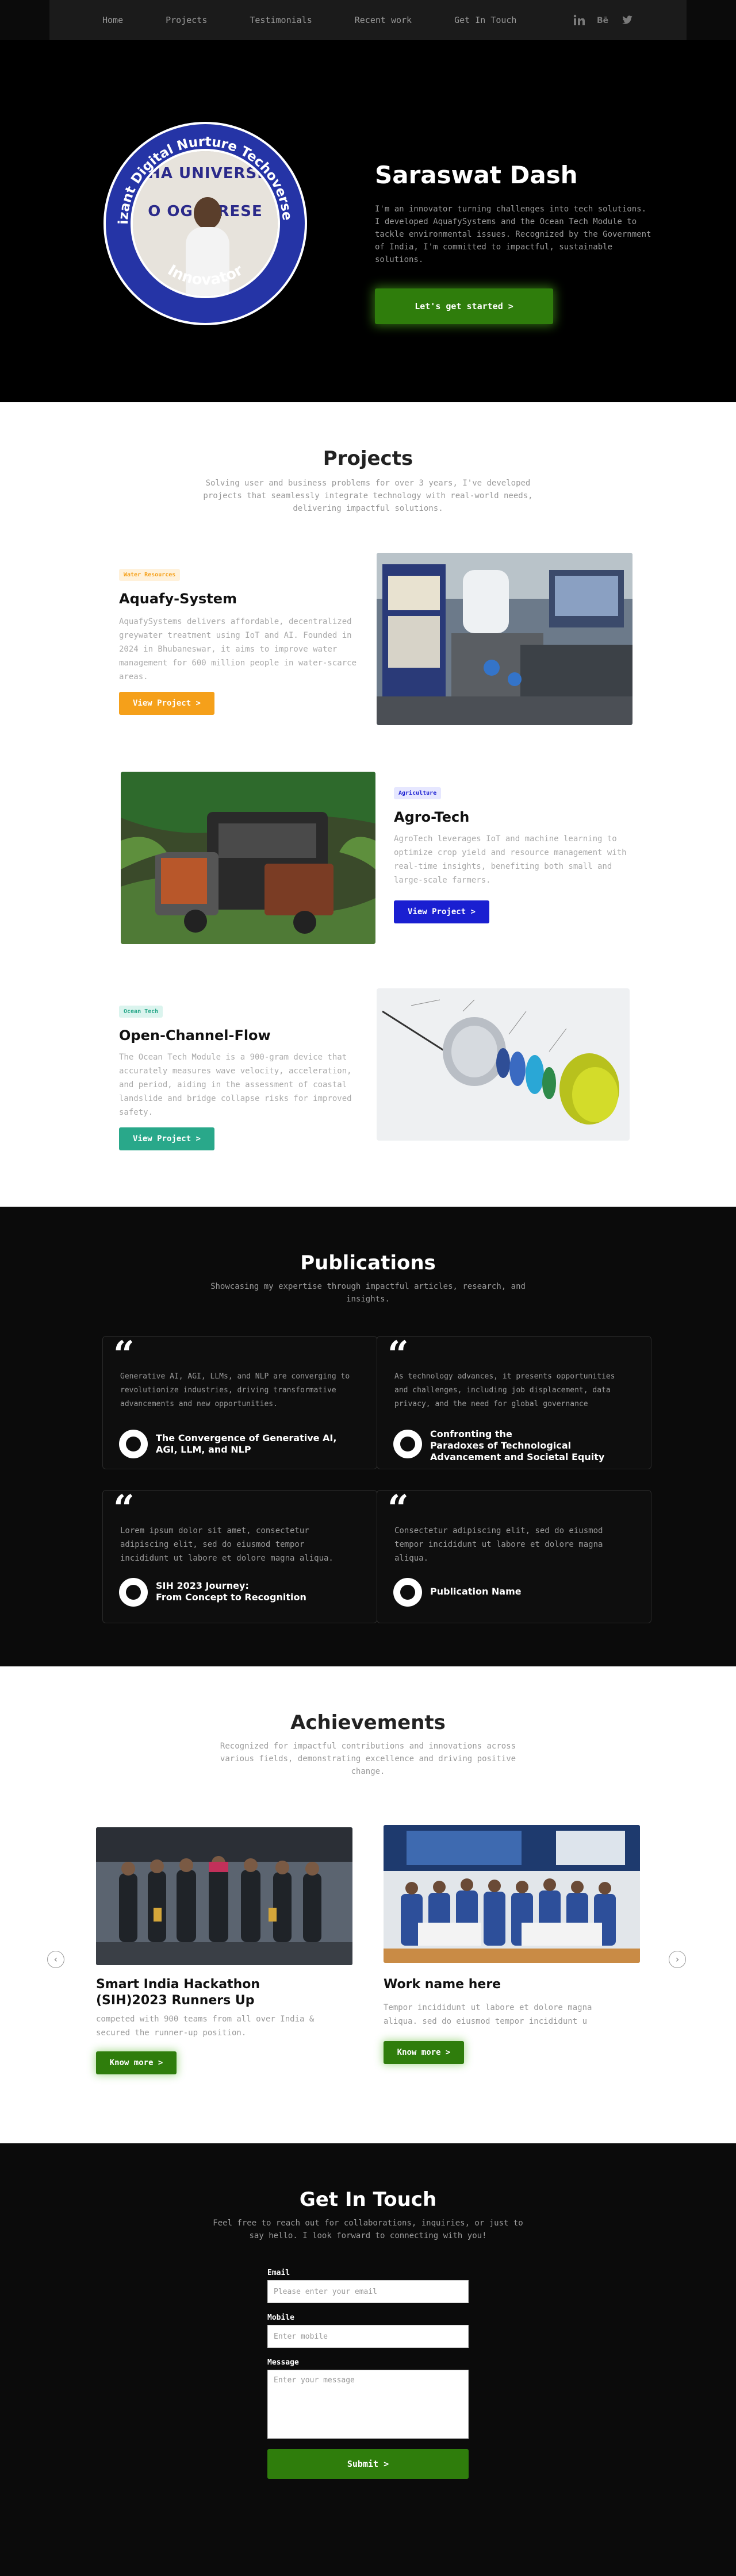  I want to click on project-tag-water: Water Resources, so click(150, 575).